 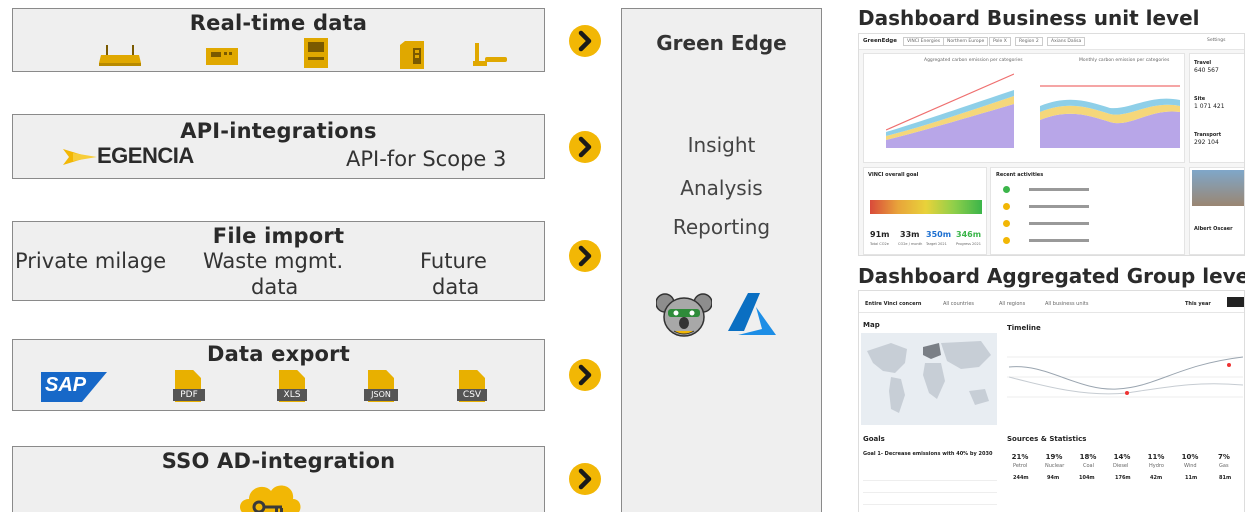 I want to click on goal-stat: 350m, so click(x=939, y=234).